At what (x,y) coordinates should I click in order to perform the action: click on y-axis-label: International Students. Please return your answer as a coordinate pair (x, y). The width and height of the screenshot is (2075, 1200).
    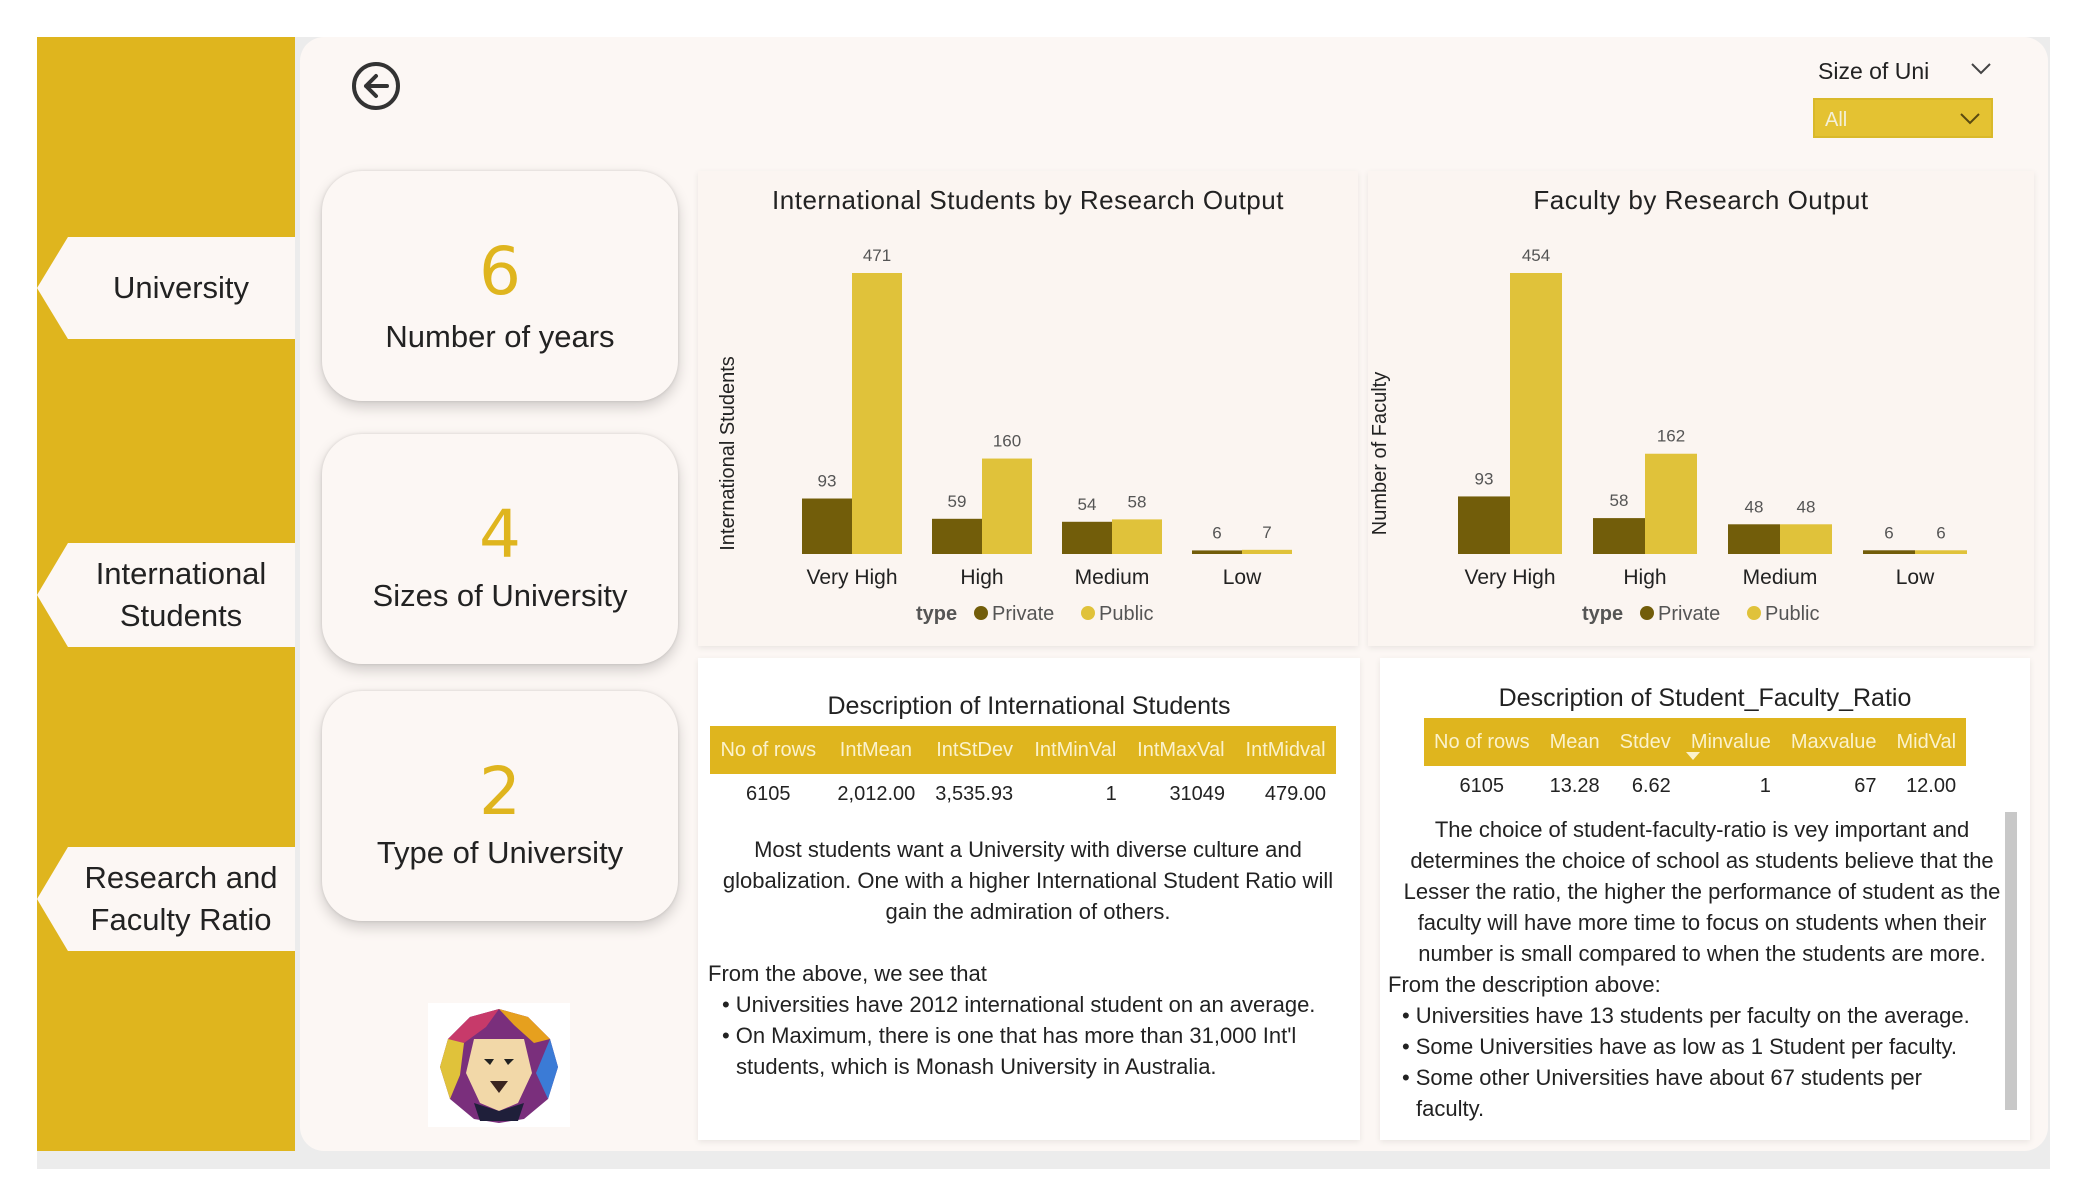
    Looking at the image, I should click on (728, 453).